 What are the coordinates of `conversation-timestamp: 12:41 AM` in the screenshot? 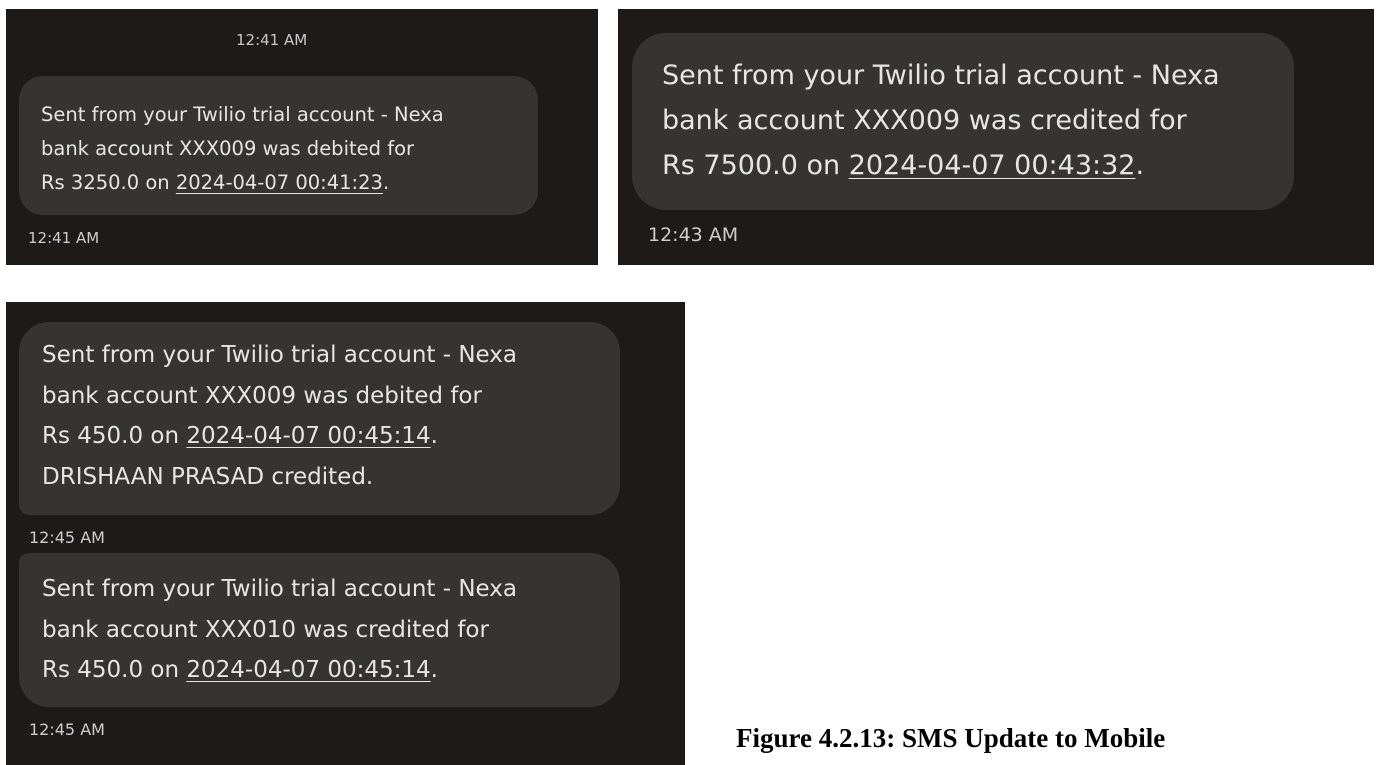 It's located at (272, 40).